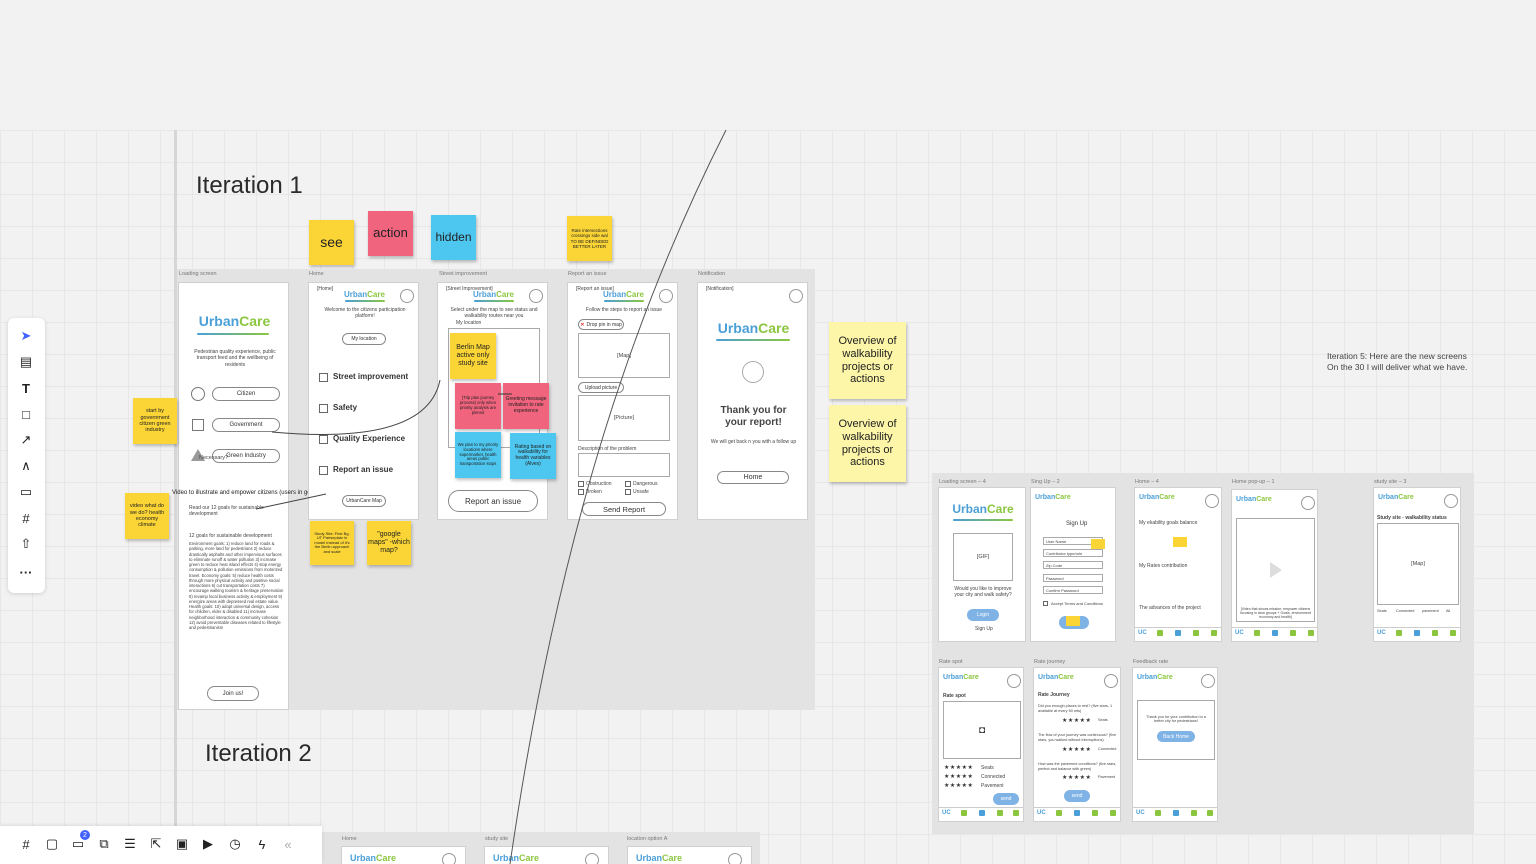 The width and height of the screenshot is (1536, 864). Describe the element at coordinates (104, 844) in the screenshot. I see `screen-share-icon: ⧉` at that location.